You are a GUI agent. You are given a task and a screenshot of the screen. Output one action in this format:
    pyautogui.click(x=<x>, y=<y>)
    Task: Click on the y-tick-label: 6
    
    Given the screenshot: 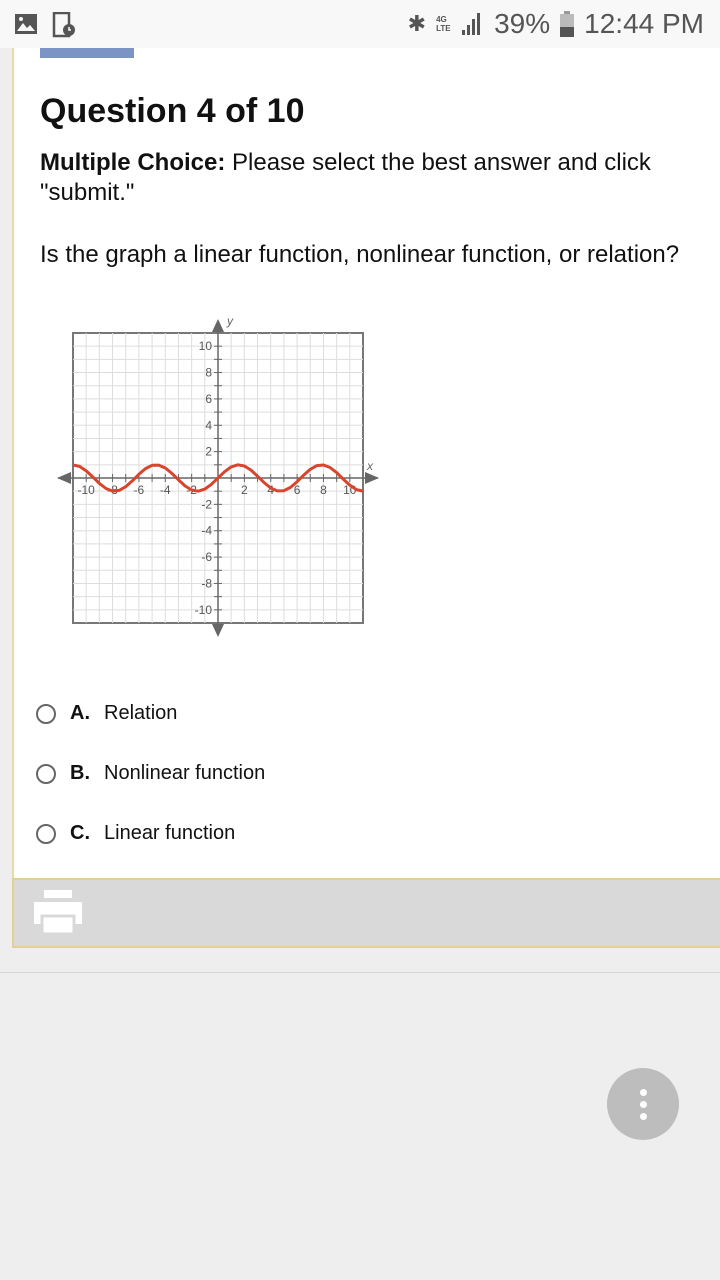 What is the action you would take?
    pyautogui.click(x=208, y=399)
    